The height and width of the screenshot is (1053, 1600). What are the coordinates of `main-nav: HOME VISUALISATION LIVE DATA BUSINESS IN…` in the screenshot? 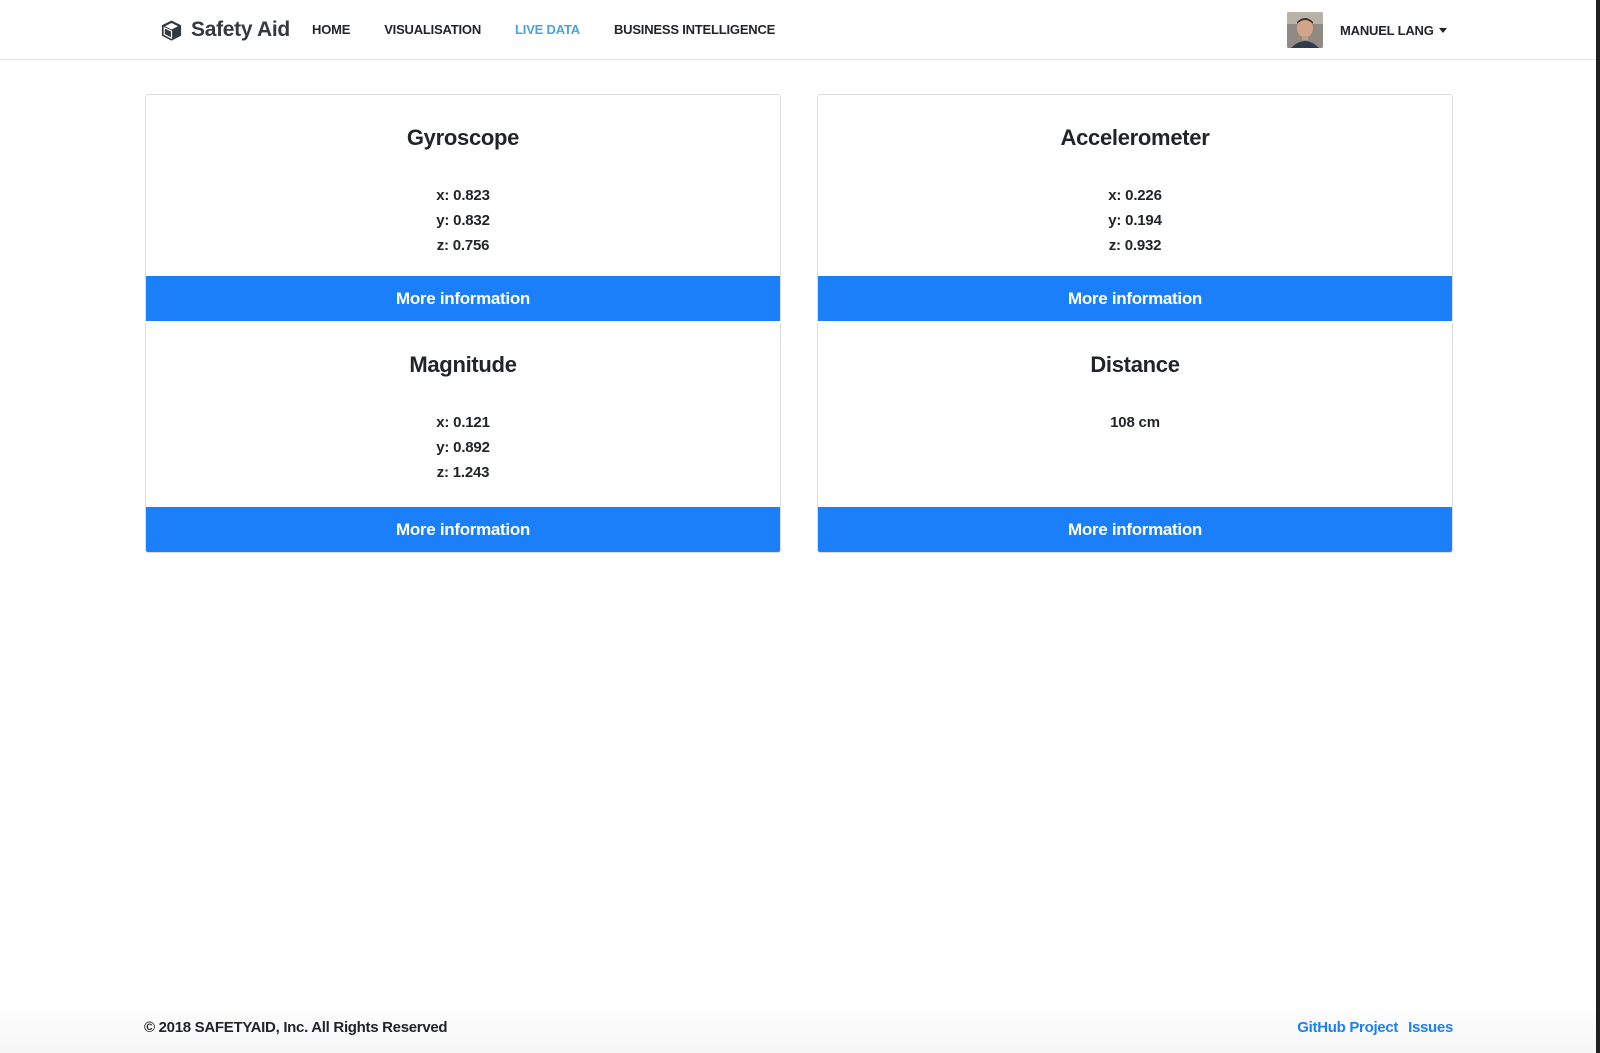 It's located at (560, 29).